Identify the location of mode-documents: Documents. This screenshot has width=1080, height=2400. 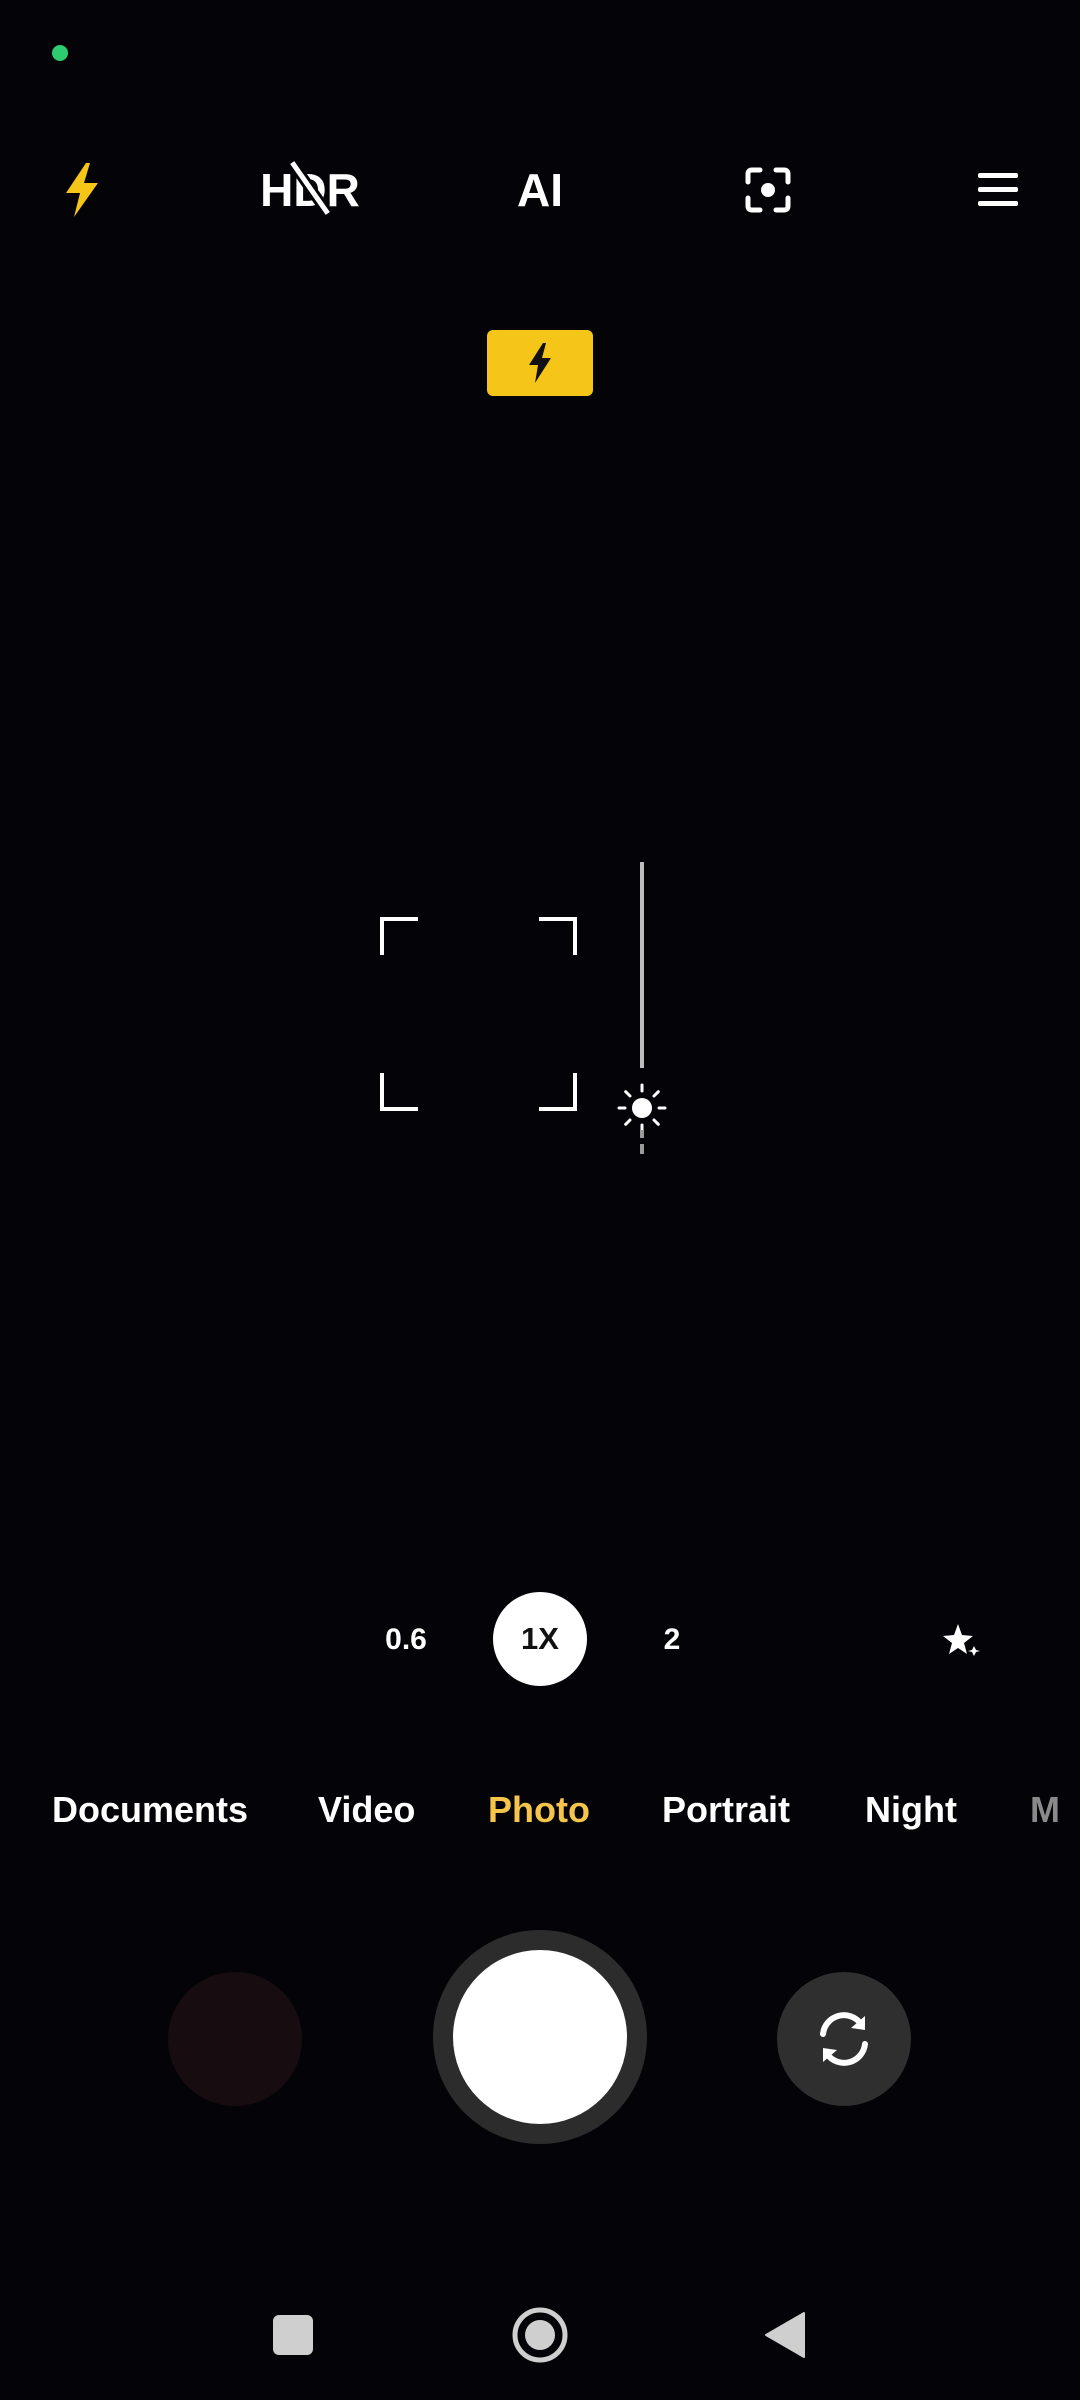
(150, 1810).